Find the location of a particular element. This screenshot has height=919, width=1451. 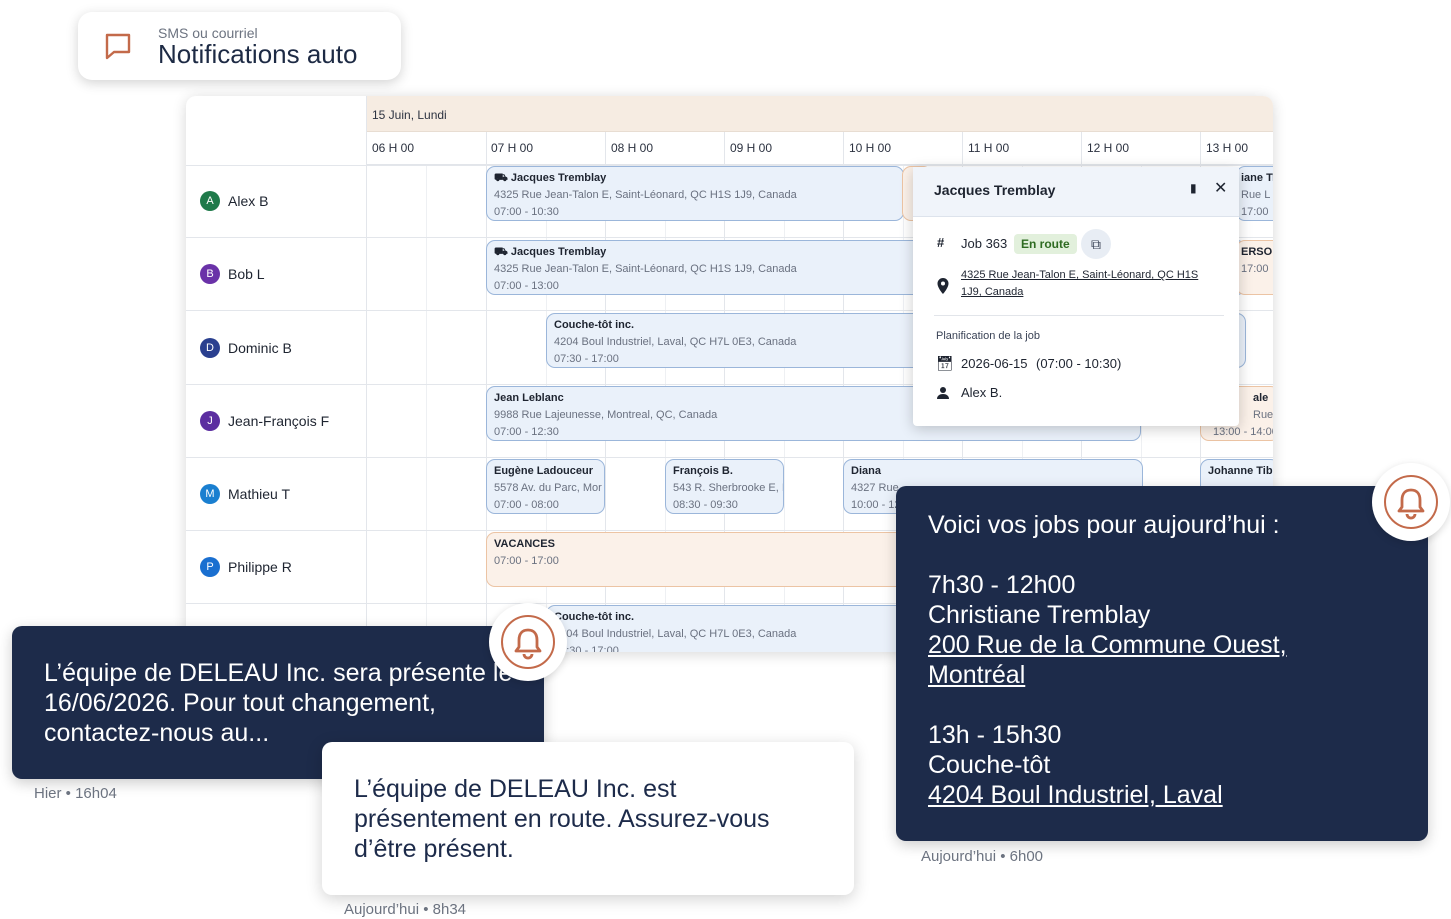

hour-label: 07 H 00 is located at coordinates (512, 148).